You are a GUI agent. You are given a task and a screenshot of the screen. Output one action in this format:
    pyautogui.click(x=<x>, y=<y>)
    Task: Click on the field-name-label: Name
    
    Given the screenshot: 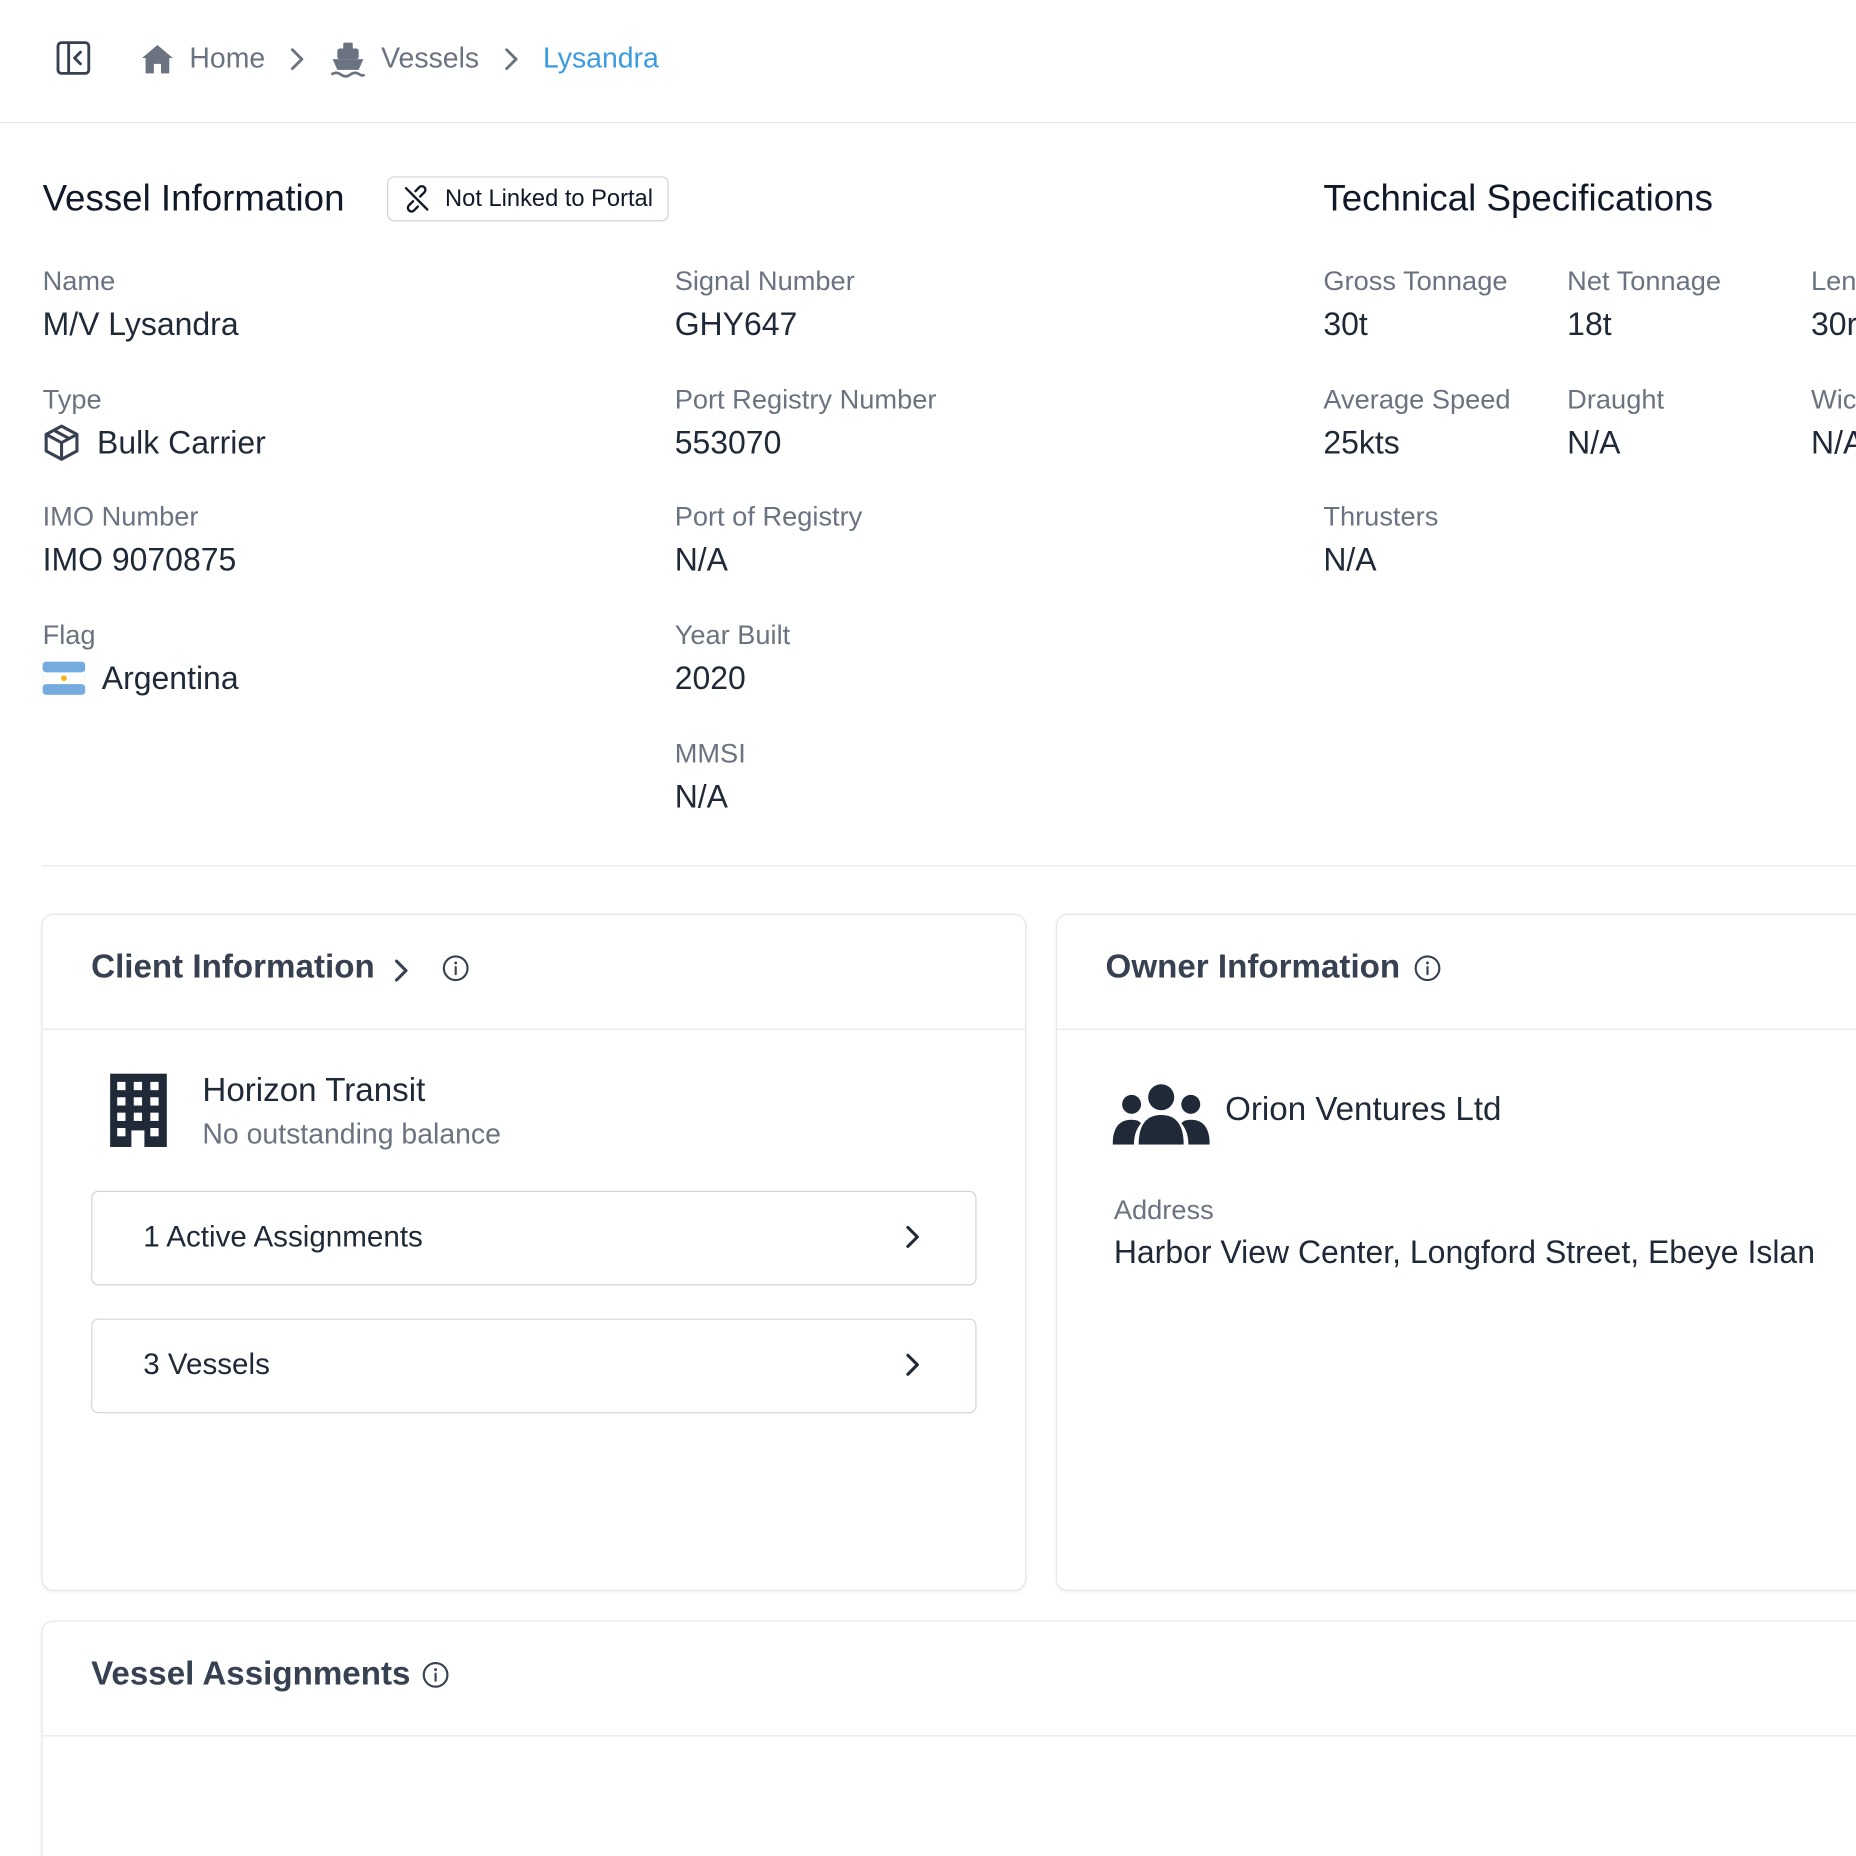 What is the action you would take?
    pyautogui.click(x=79, y=280)
    